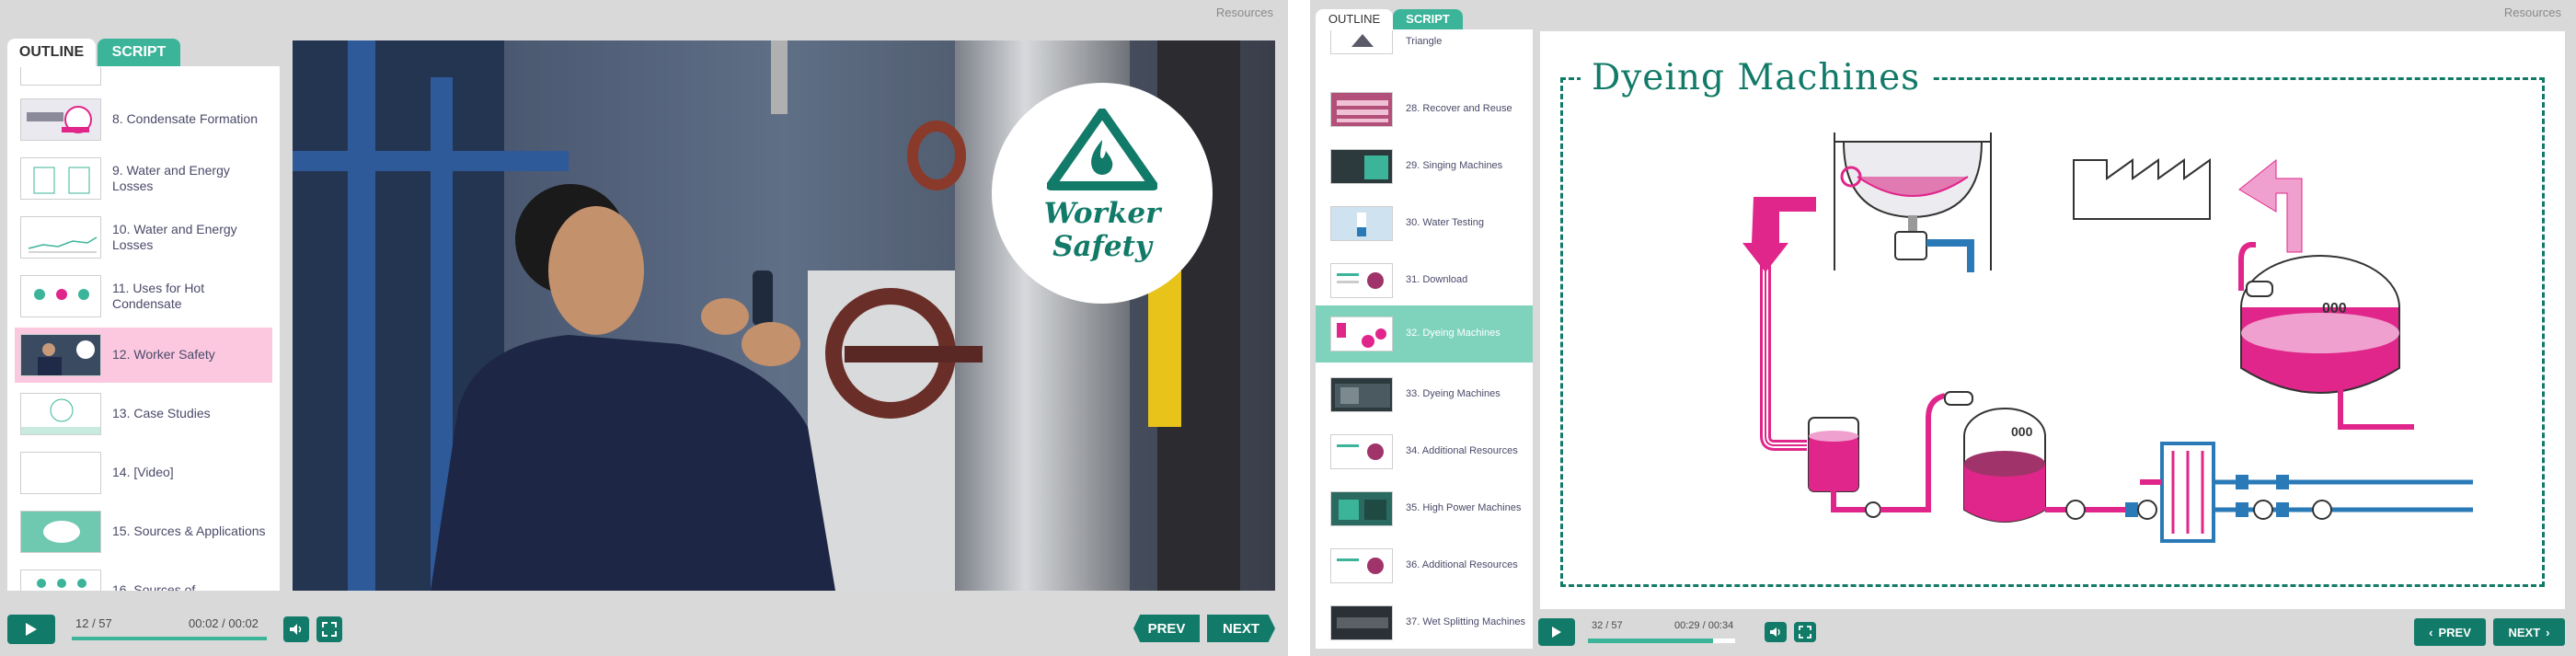 The height and width of the screenshot is (656, 2576). Describe the element at coordinates (1376, 167) in the screenshot. I see `singing-thumbnail-icon` at that location.